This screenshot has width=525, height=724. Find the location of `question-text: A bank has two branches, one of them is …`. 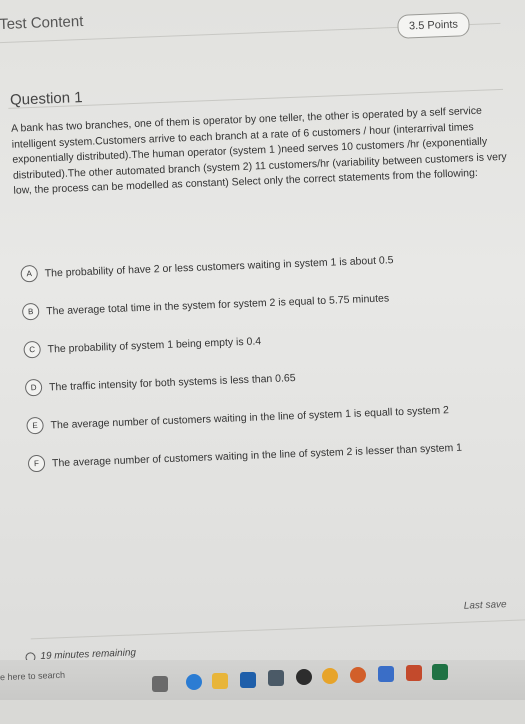

question-text: A bank has two branches, one of them is … is located at coordinates (258, 150).